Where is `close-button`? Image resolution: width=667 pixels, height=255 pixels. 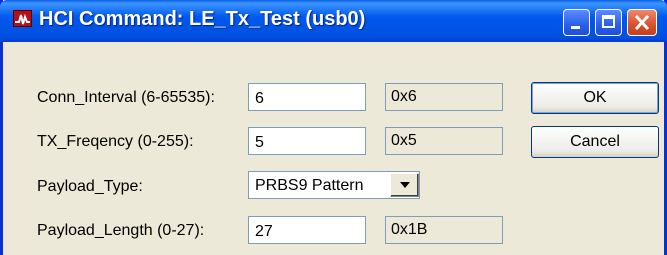
close-button is located at coordinates (642, 22).